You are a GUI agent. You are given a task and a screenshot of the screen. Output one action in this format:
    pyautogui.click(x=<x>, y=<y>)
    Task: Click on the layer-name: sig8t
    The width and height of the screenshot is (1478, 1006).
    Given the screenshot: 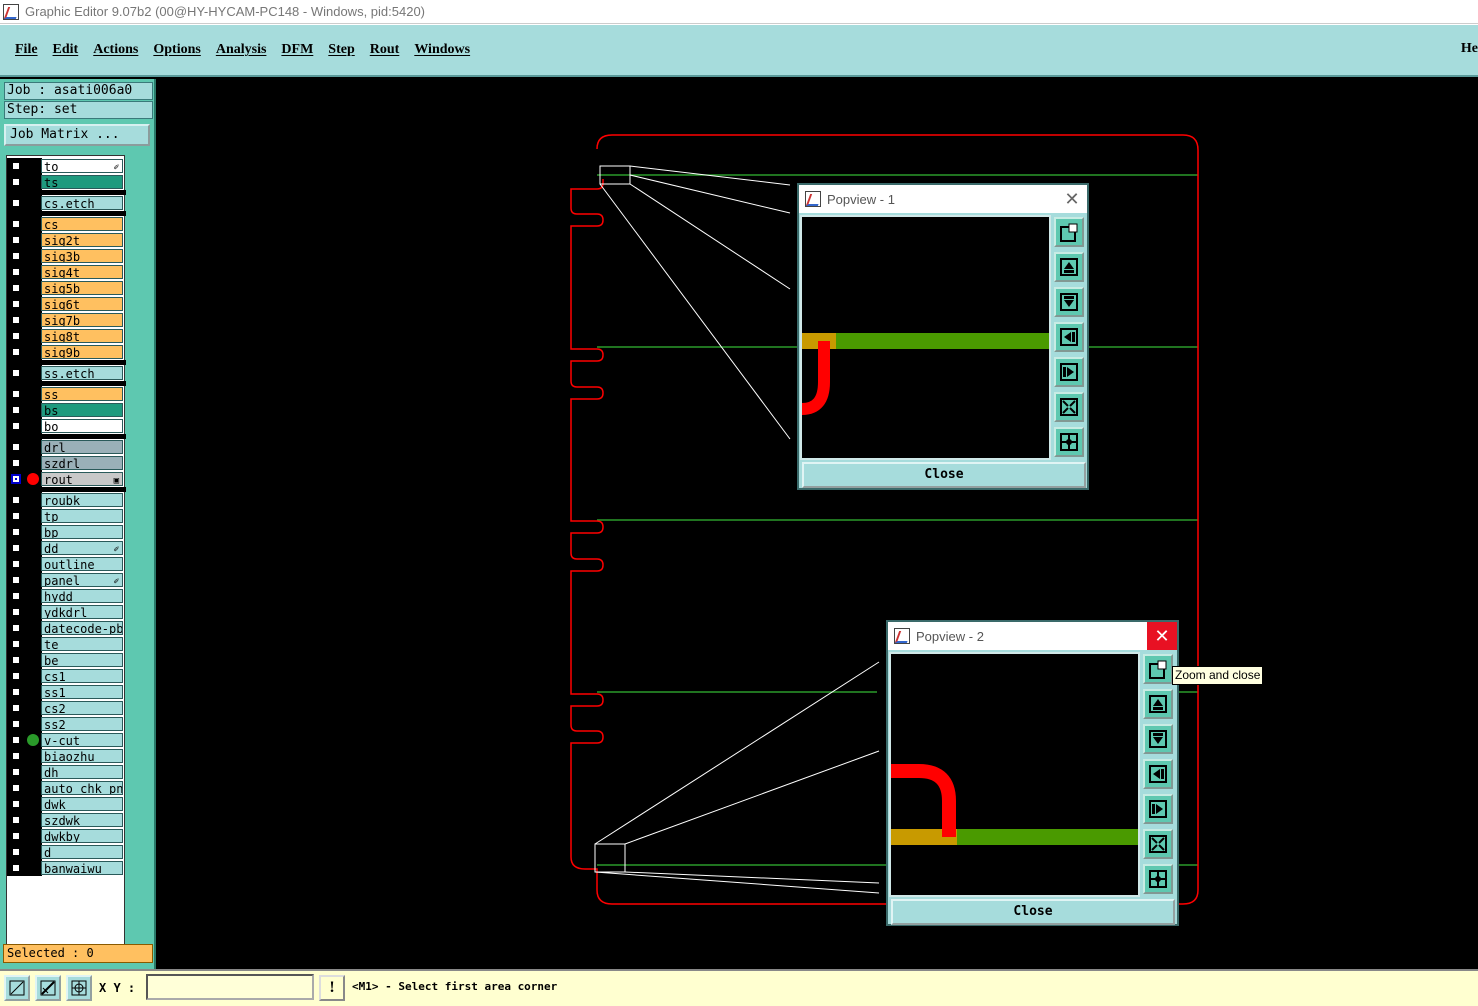 What is the action you would take?
    pyautogui.click(x=82, y=336)
    